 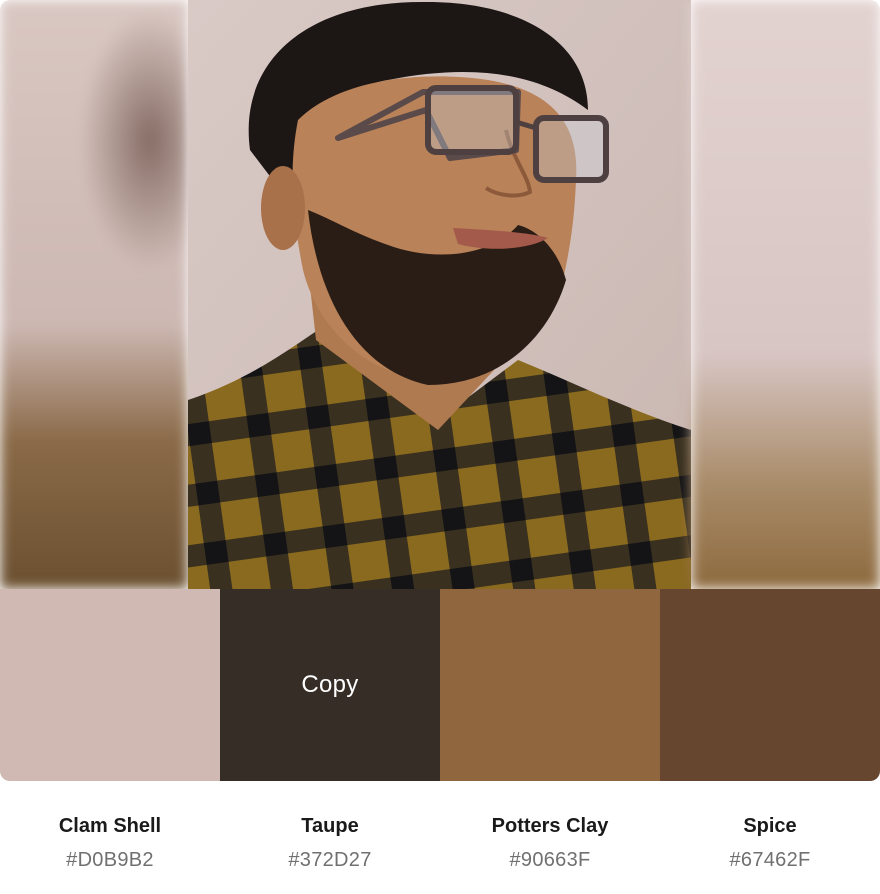 I want to click on color-name: Potters Clay, so click(x=550, y=826).